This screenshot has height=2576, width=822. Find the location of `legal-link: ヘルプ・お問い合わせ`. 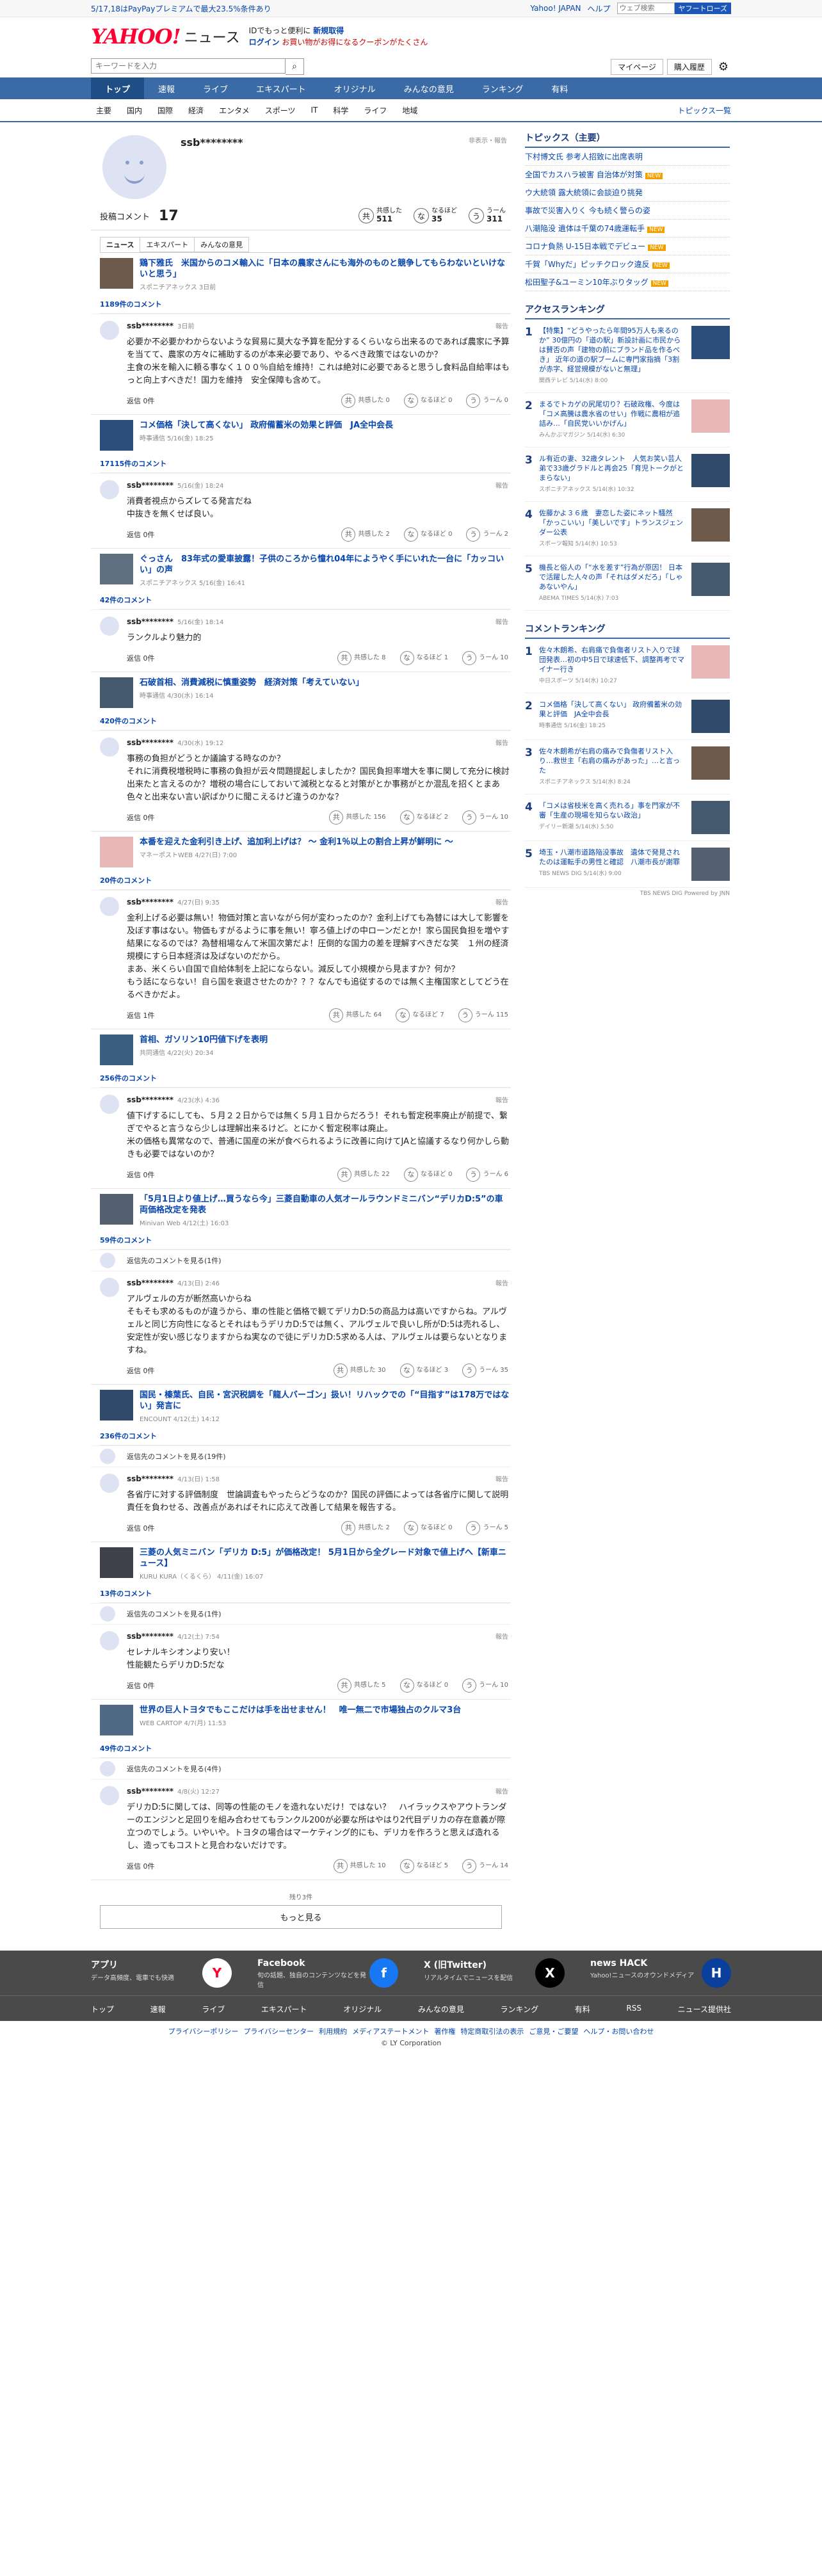

legal-link: ヘルプ・お問い合わせ is located at coordinates (618, 2031).